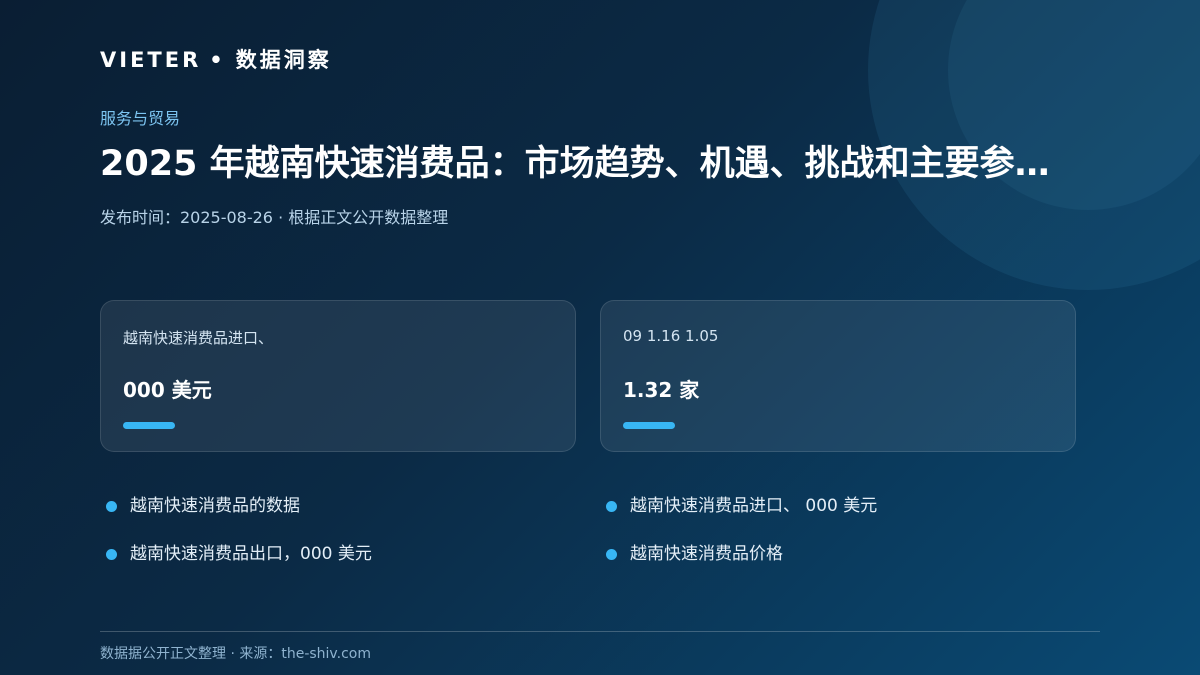  What do you see at coordinates (671, 336) in the screenshot?
I see `stat-card-label: 09 1.16 1.05` at bounding box center [671, 336].